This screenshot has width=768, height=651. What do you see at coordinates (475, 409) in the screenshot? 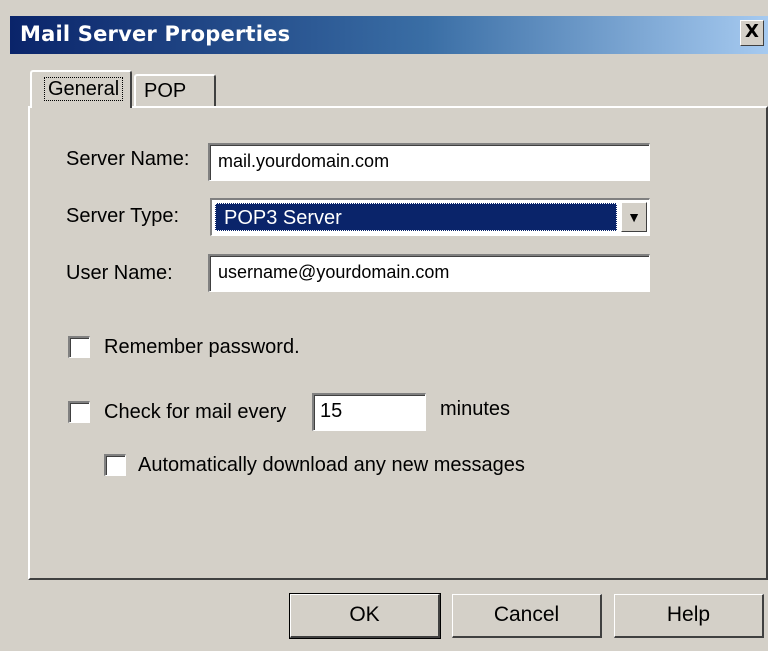
I see `minutes-label: minutes` at bounding box center [475, 409].